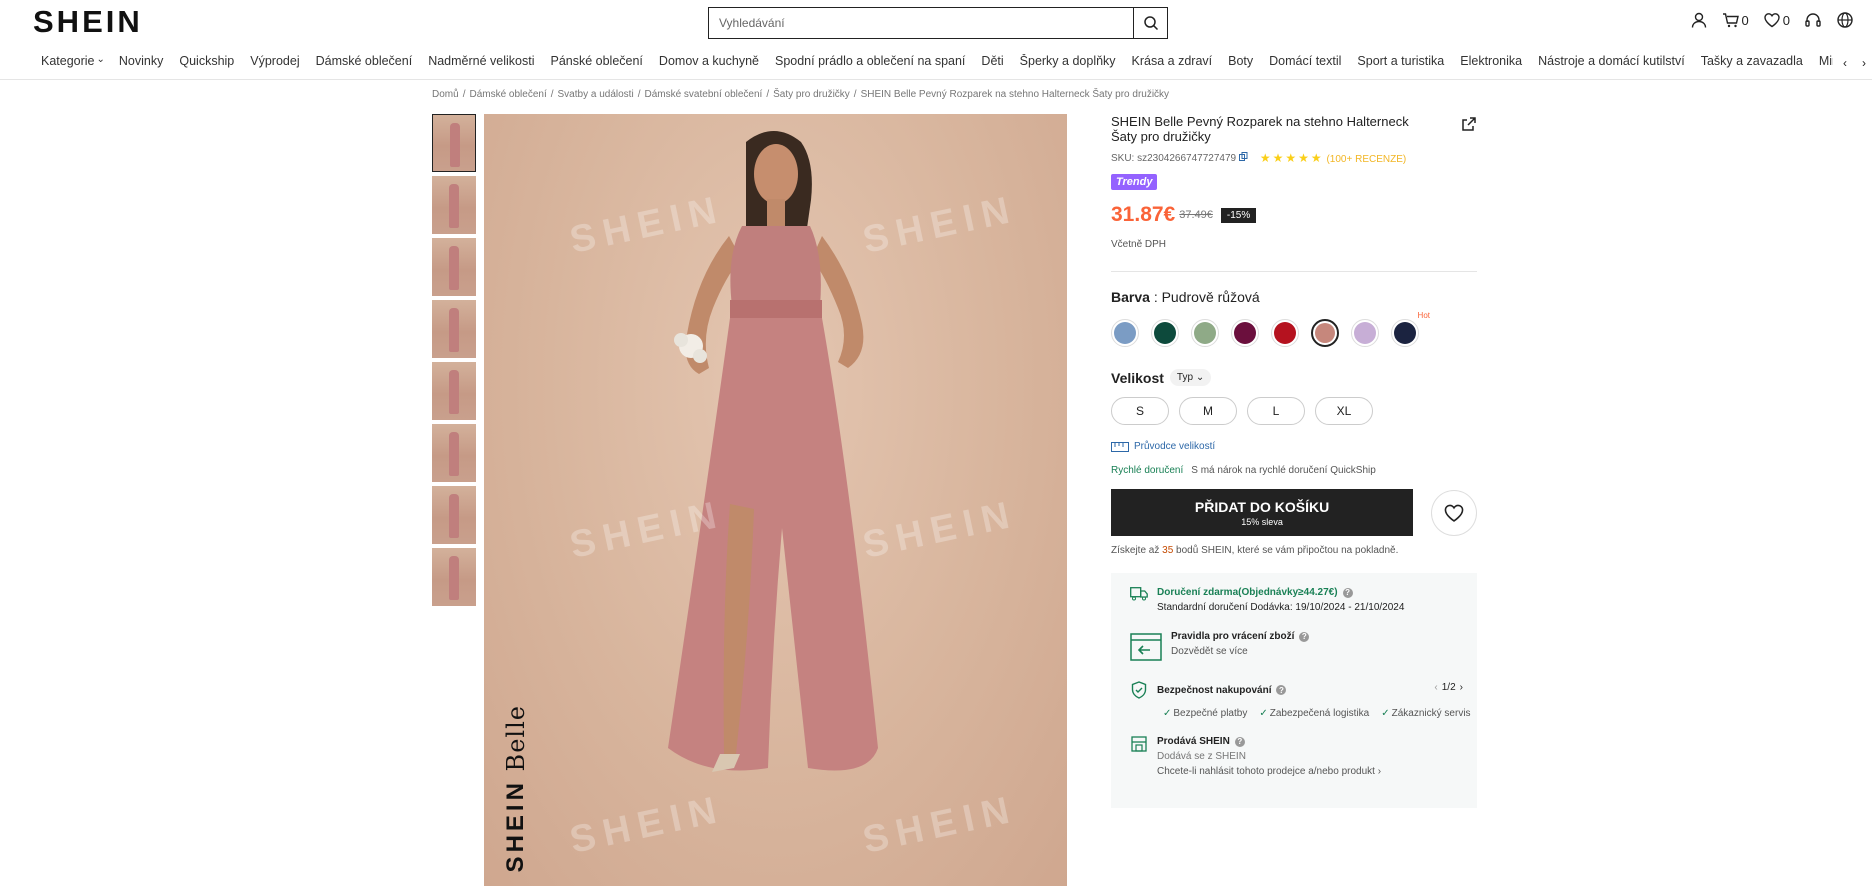 This screenshot has width=1872, height=886. Describe the element at coordinates (870, 61) in the screenshot. I see `nav-item: Spodní prádlo a oblečení na spaní` at that location.